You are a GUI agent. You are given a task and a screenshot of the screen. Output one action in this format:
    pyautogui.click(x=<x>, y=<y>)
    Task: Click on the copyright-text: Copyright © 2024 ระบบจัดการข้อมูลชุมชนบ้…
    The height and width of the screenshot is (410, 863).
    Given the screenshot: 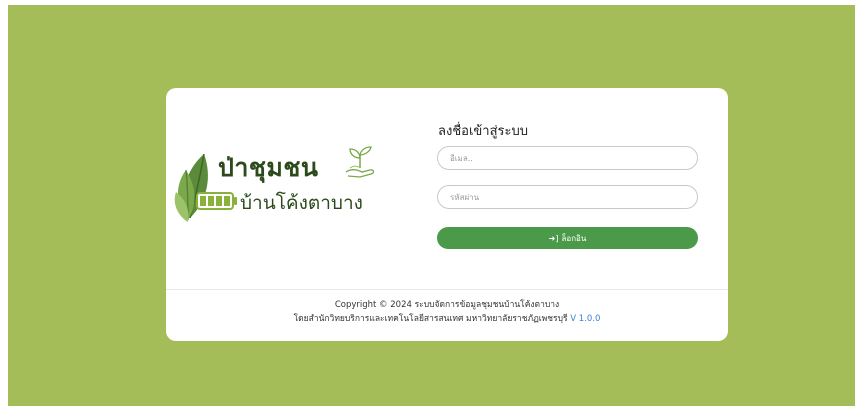 What is the action you would take?
    pyautogui.click(x=447, y=305)
    